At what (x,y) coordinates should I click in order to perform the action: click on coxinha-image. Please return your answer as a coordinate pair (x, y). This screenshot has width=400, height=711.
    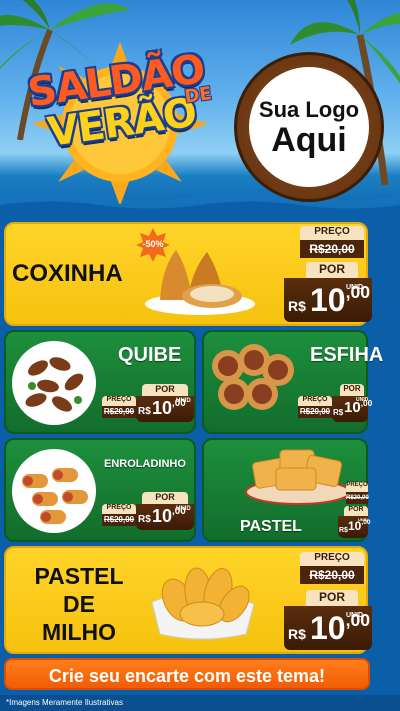
    Looking at the image, I should click on (200, 282).